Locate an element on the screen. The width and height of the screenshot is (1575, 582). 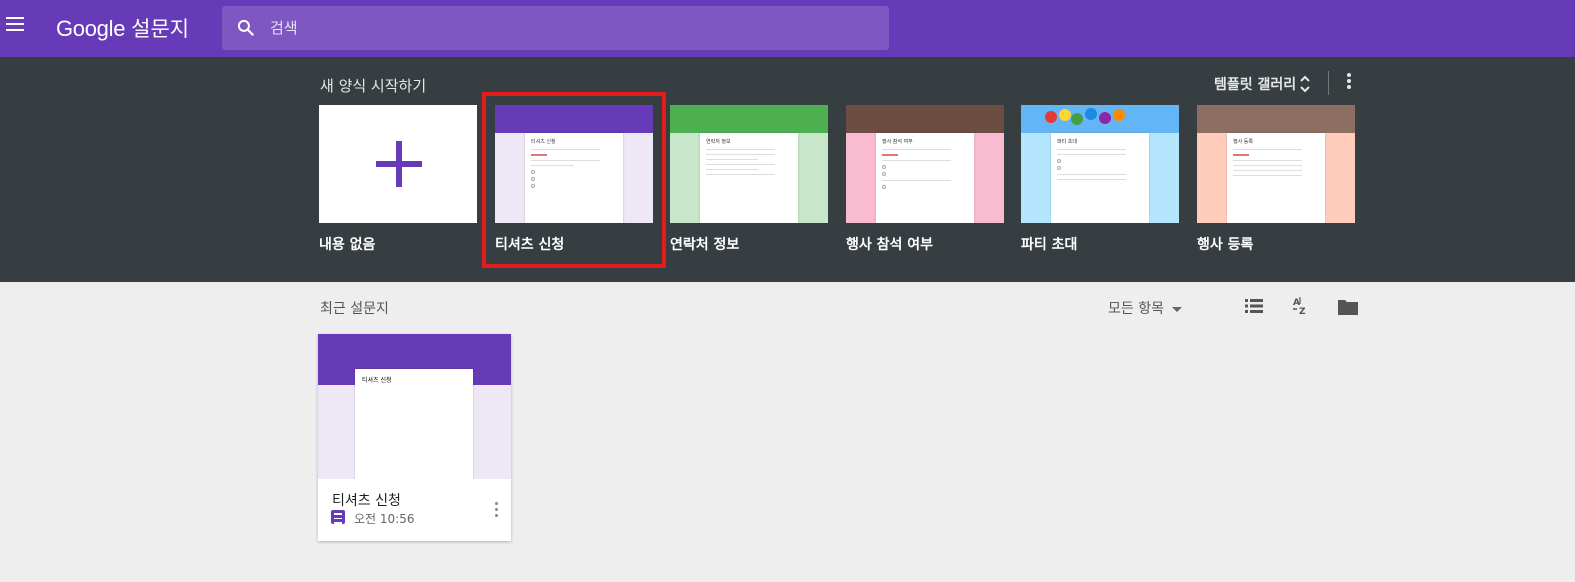
template-label: 내용 없음 is located at coordinates (347, 245).